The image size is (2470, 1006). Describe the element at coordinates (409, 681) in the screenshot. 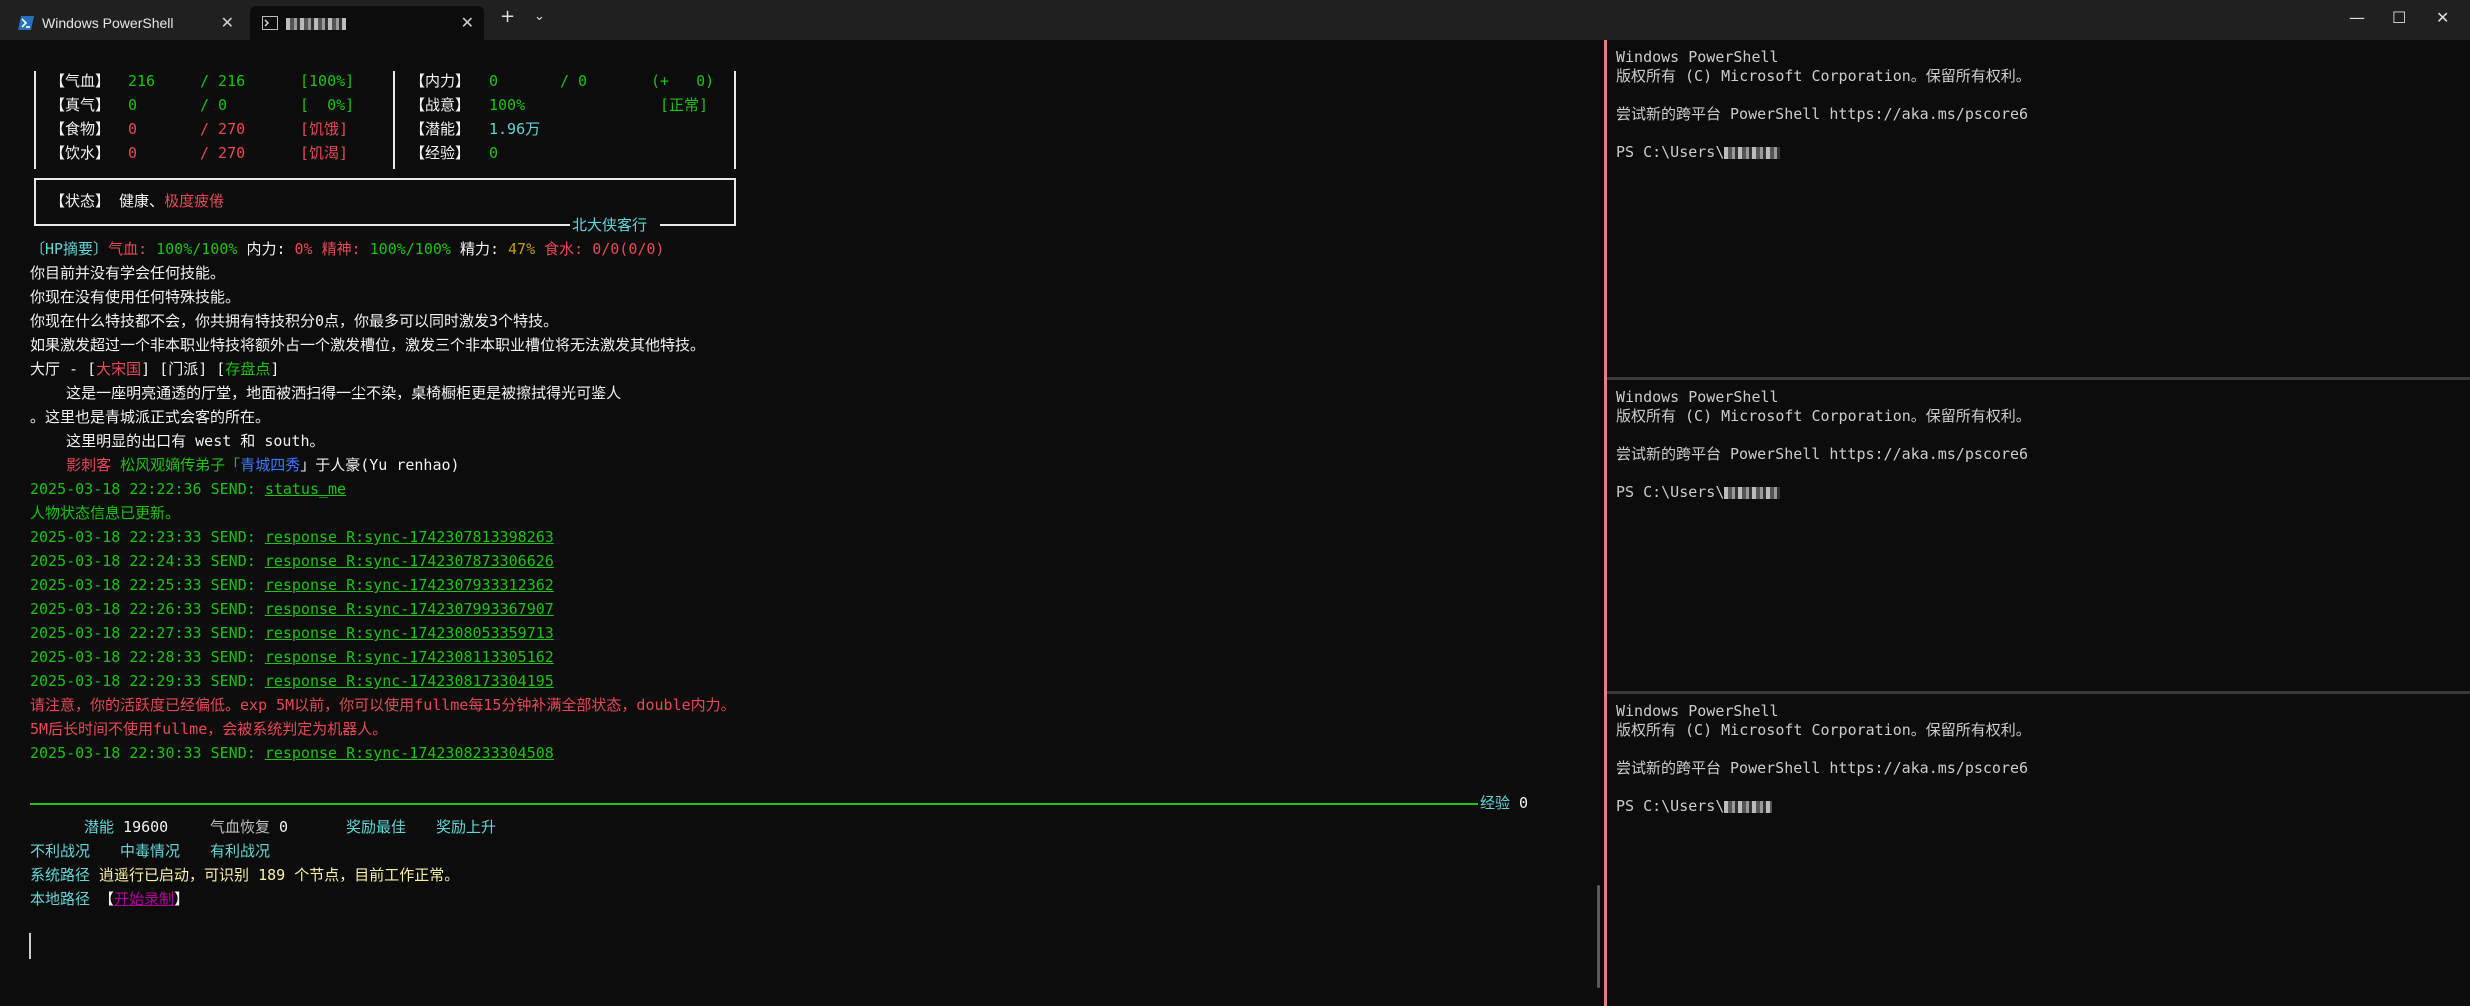

I see `log-command-link: response R:sync-1742308173304195` at that location.